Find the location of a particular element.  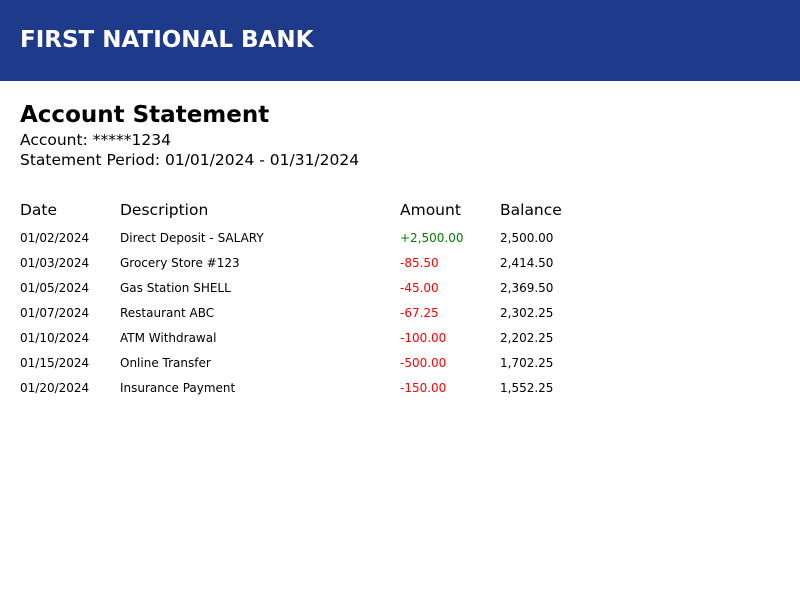

cell-date: 01/07/2024 is located at coordinates (55, 313).